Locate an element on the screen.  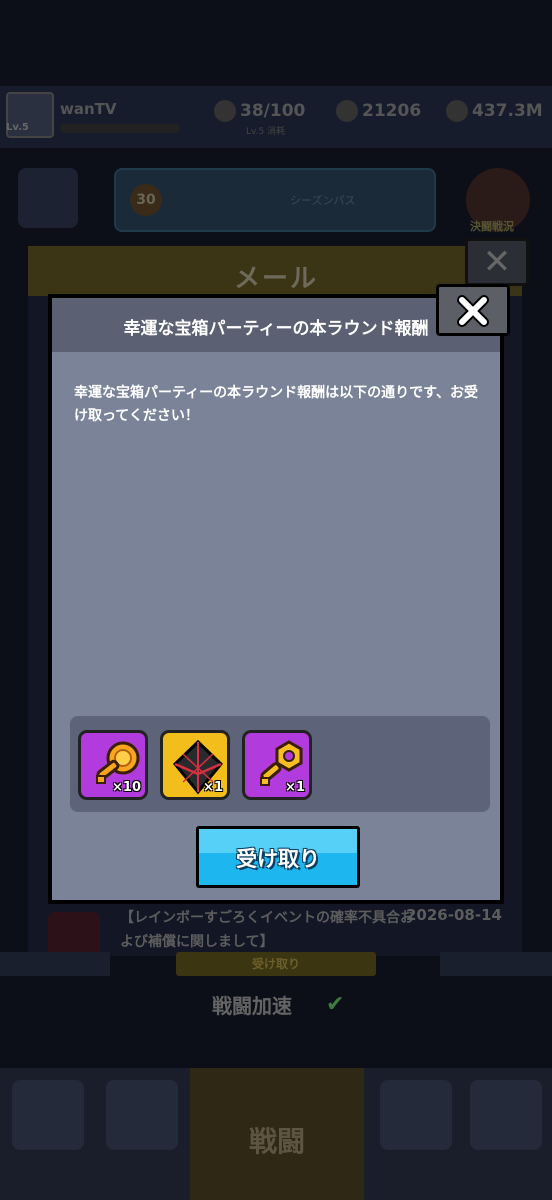
close-button is located at coordinates (473, 310).